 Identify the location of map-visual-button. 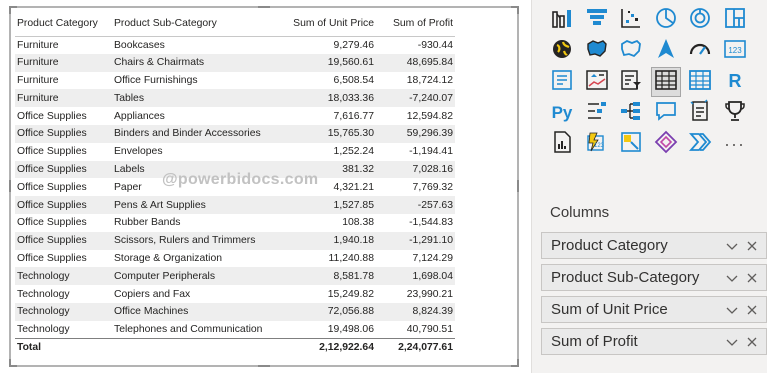
(562, 51).